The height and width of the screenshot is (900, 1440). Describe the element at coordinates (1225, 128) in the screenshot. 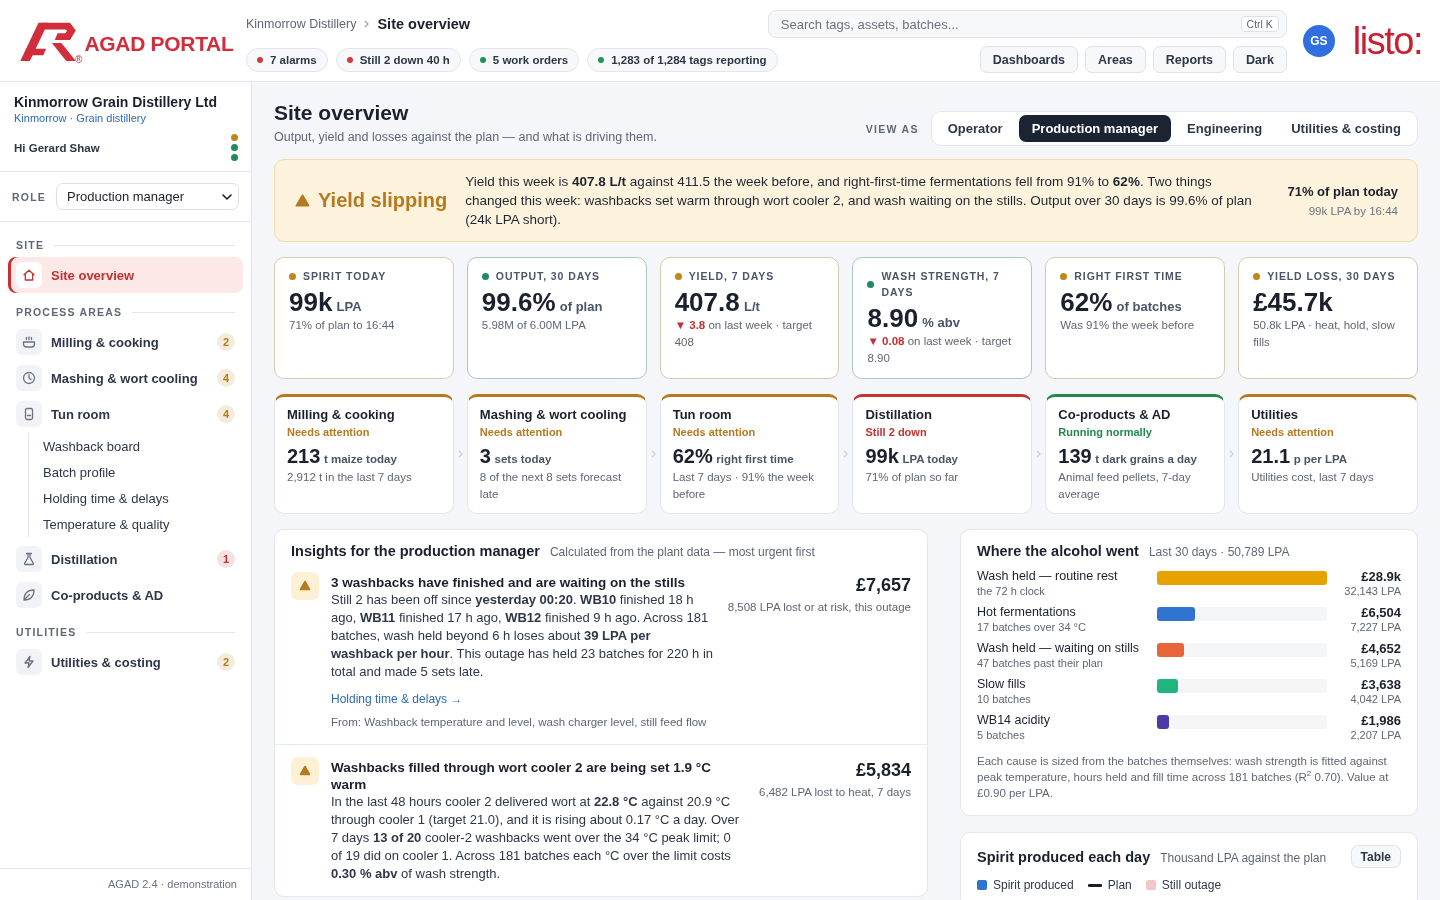

I see `view-tab: Engineering` at that location.